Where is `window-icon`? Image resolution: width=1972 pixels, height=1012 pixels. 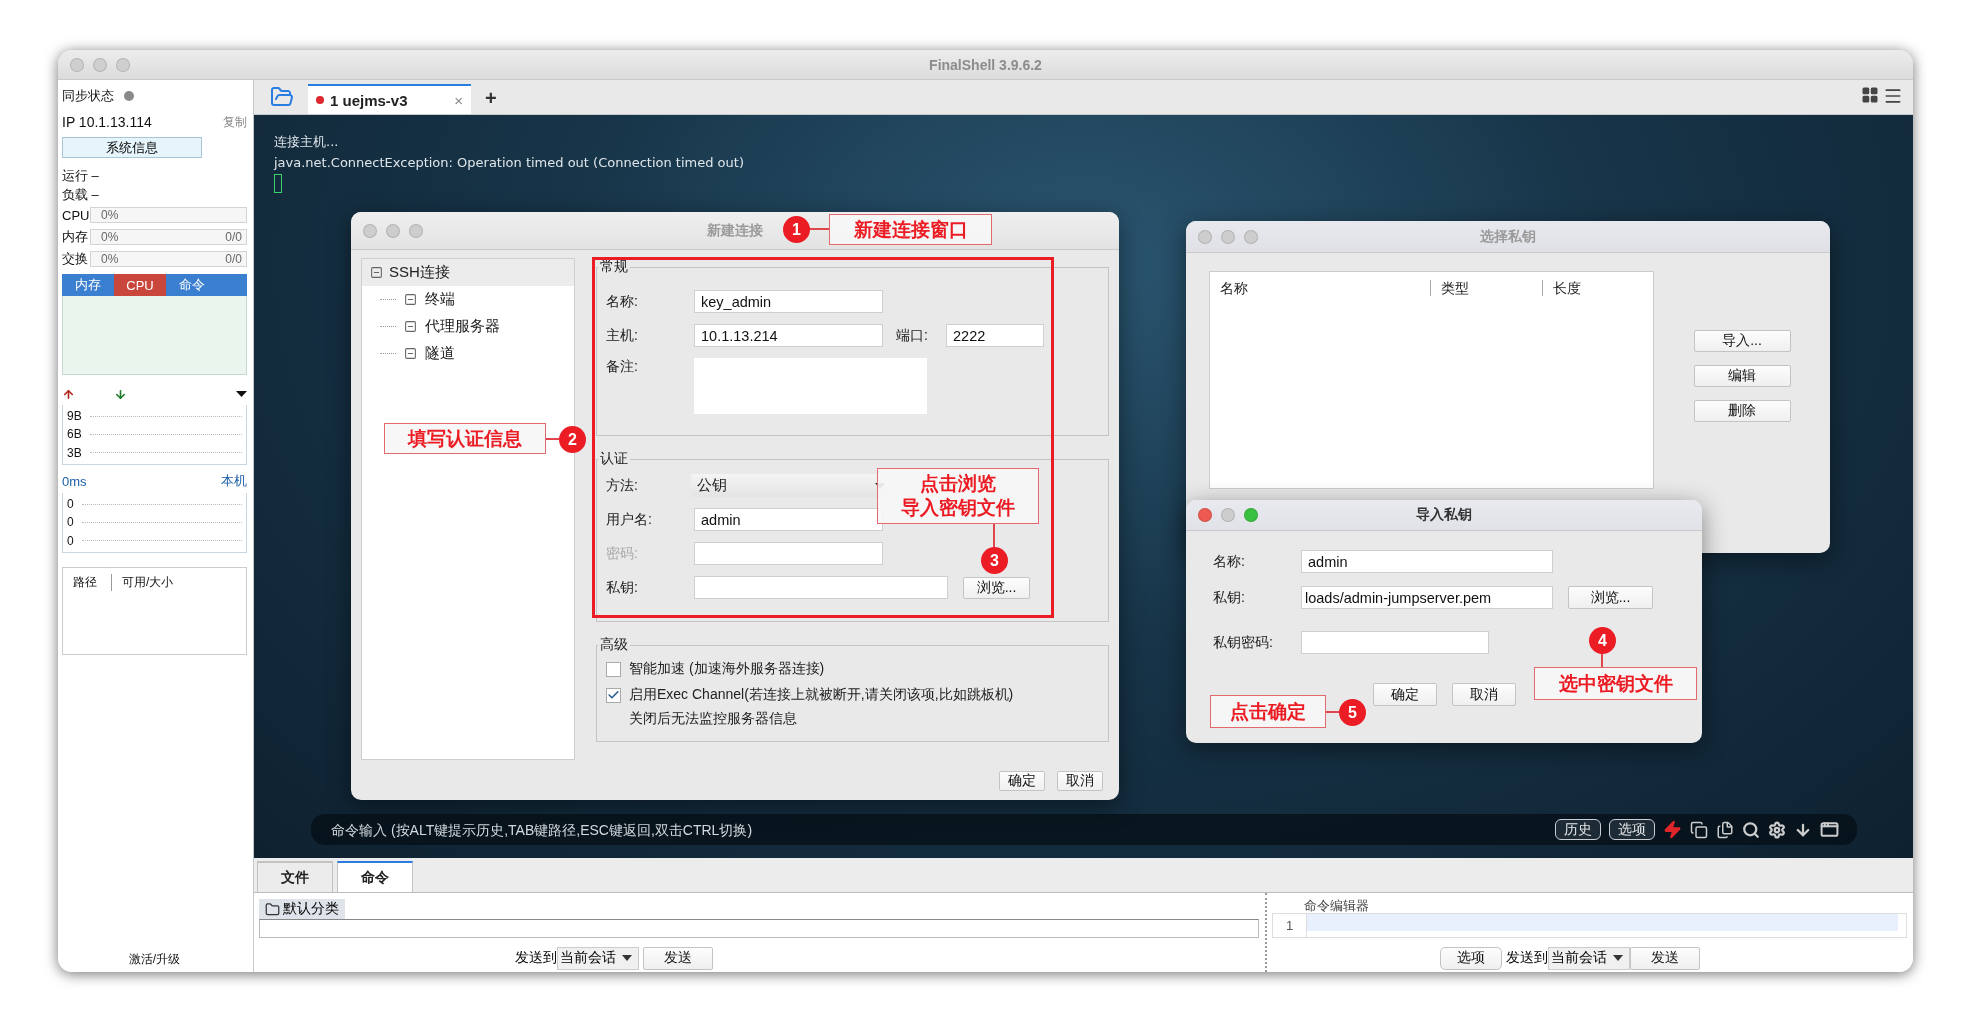 window-icon is located at coordinates (1829, 829).